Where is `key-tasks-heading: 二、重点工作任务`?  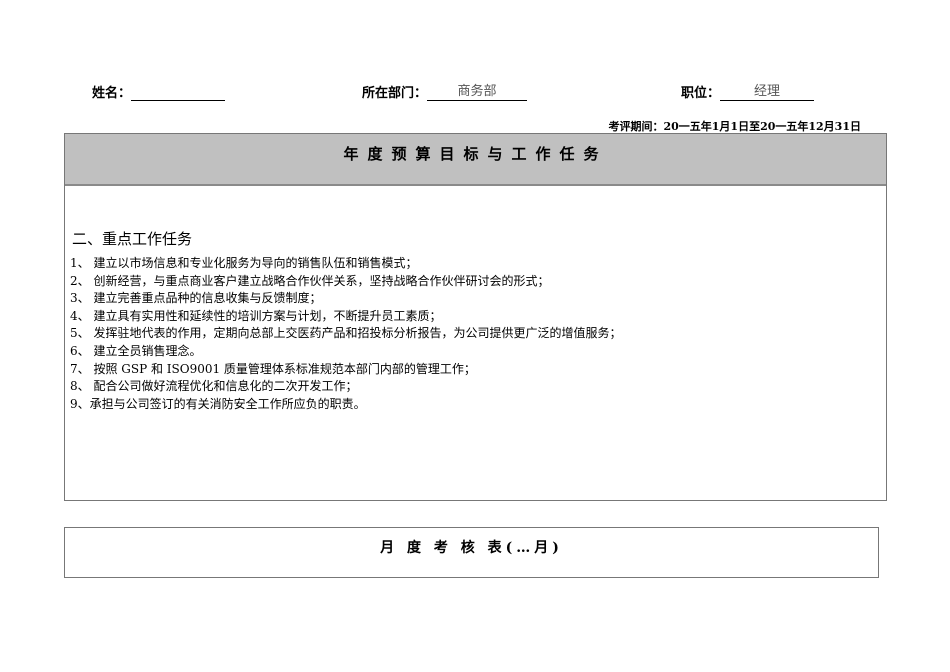 key-tasks-heading: 二、重点工作任务 is located at coordinates (132, 239).